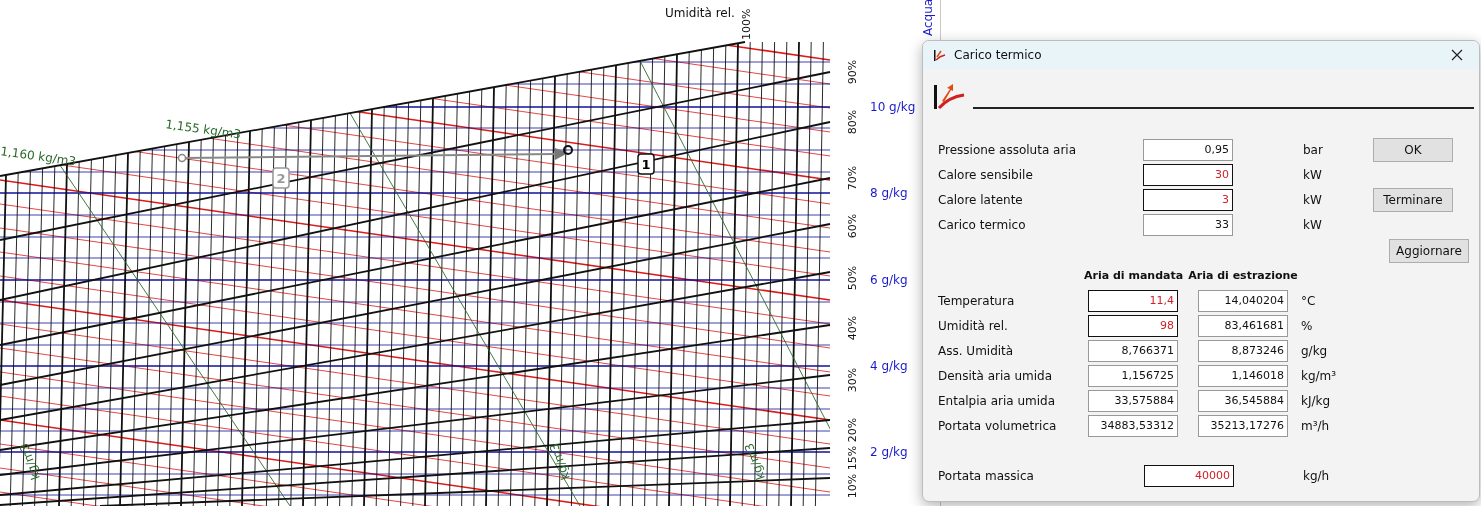 The height and width of the screenshot is (506, 1481). What do you see at coordinates (1319, 375) in the screenshot?
I see `unit-label: kg/m³` at bounding box center [1319, 375].